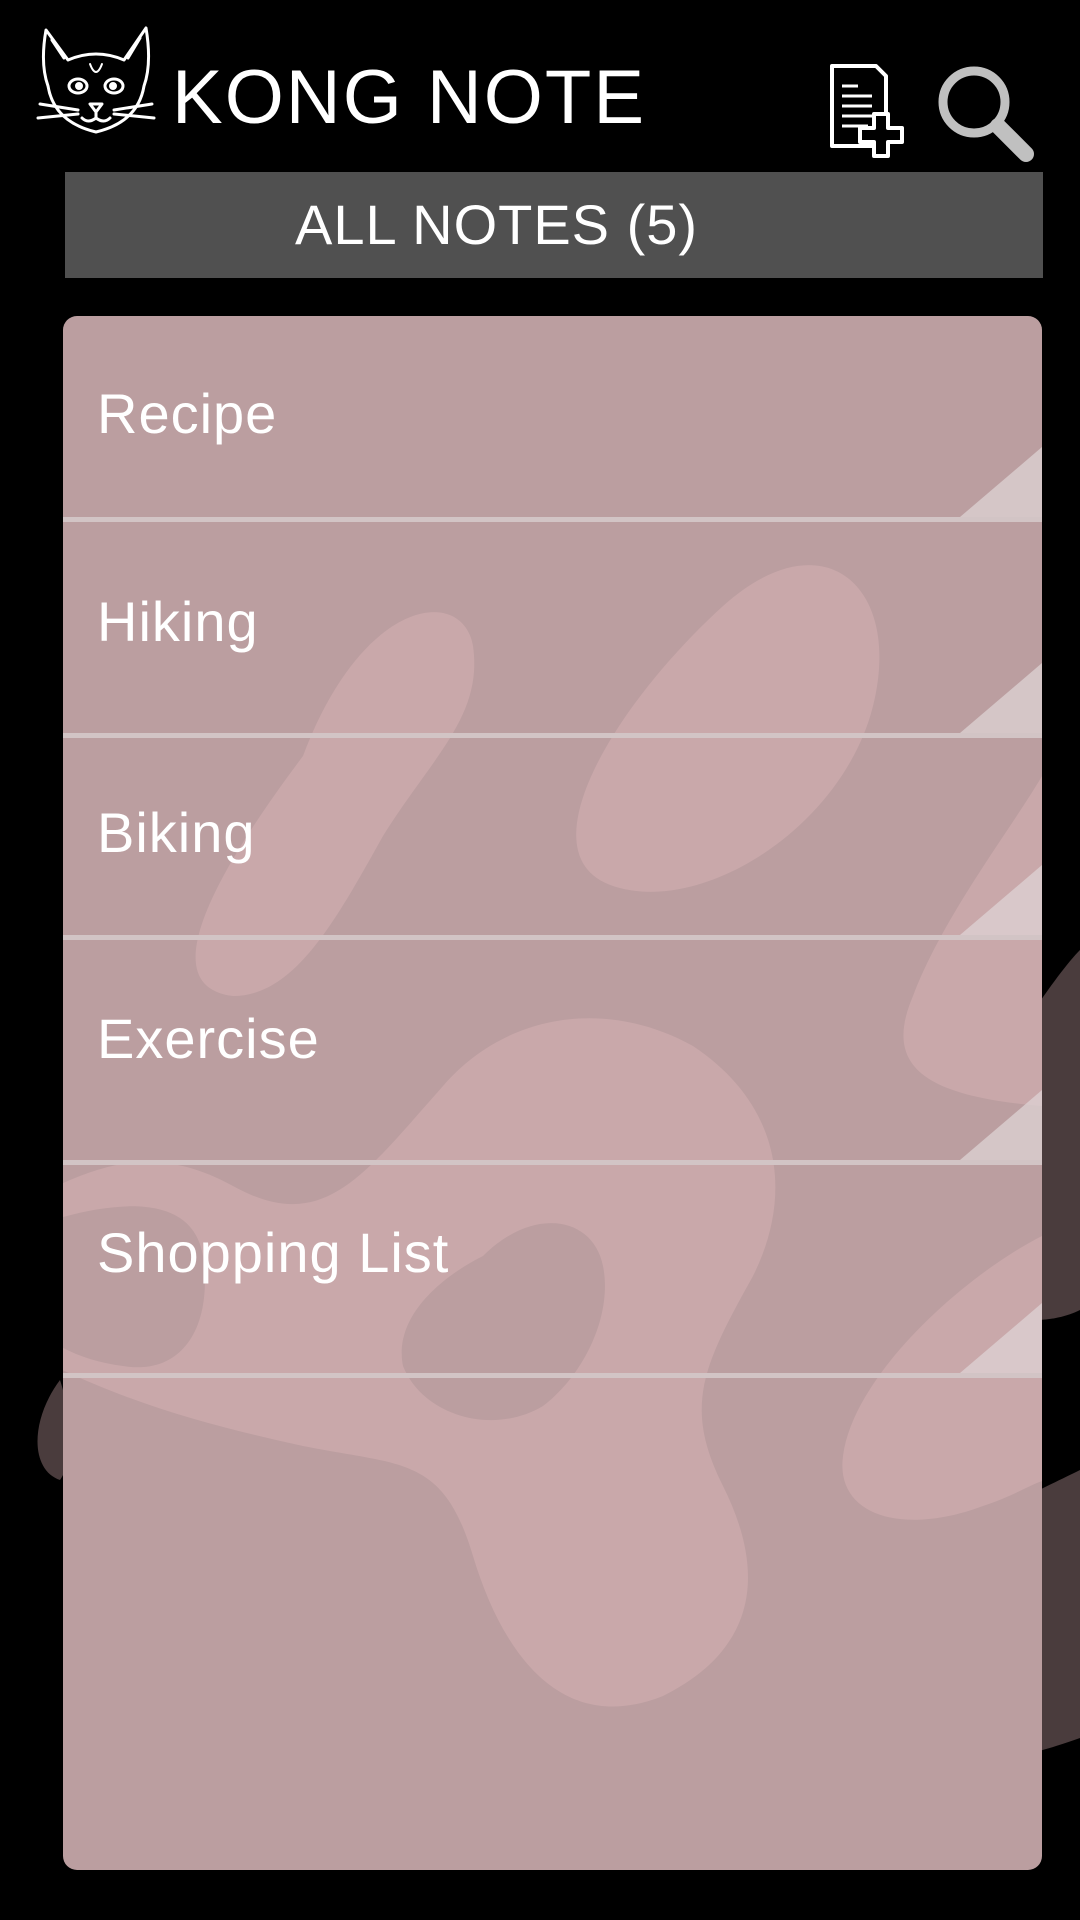 The image size is (1080, 1920). I want to click on note-title: Biking, so click(176, 832).